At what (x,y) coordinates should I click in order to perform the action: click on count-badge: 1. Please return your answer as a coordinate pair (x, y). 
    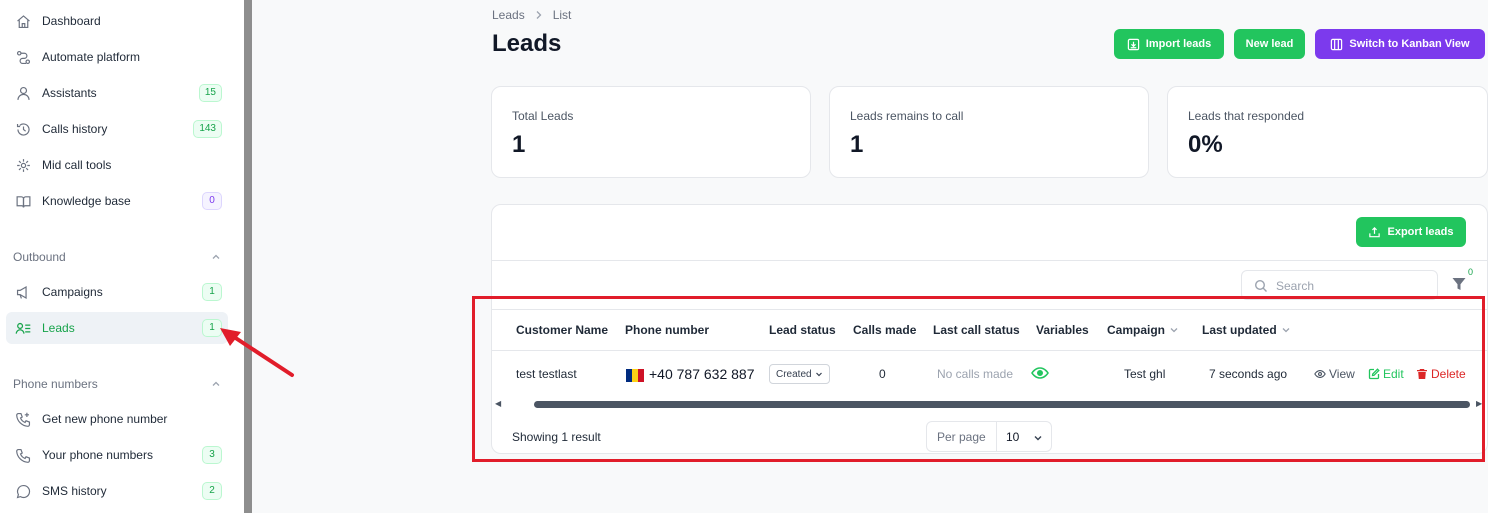
    Looking at the image, I should click on (212, 292).